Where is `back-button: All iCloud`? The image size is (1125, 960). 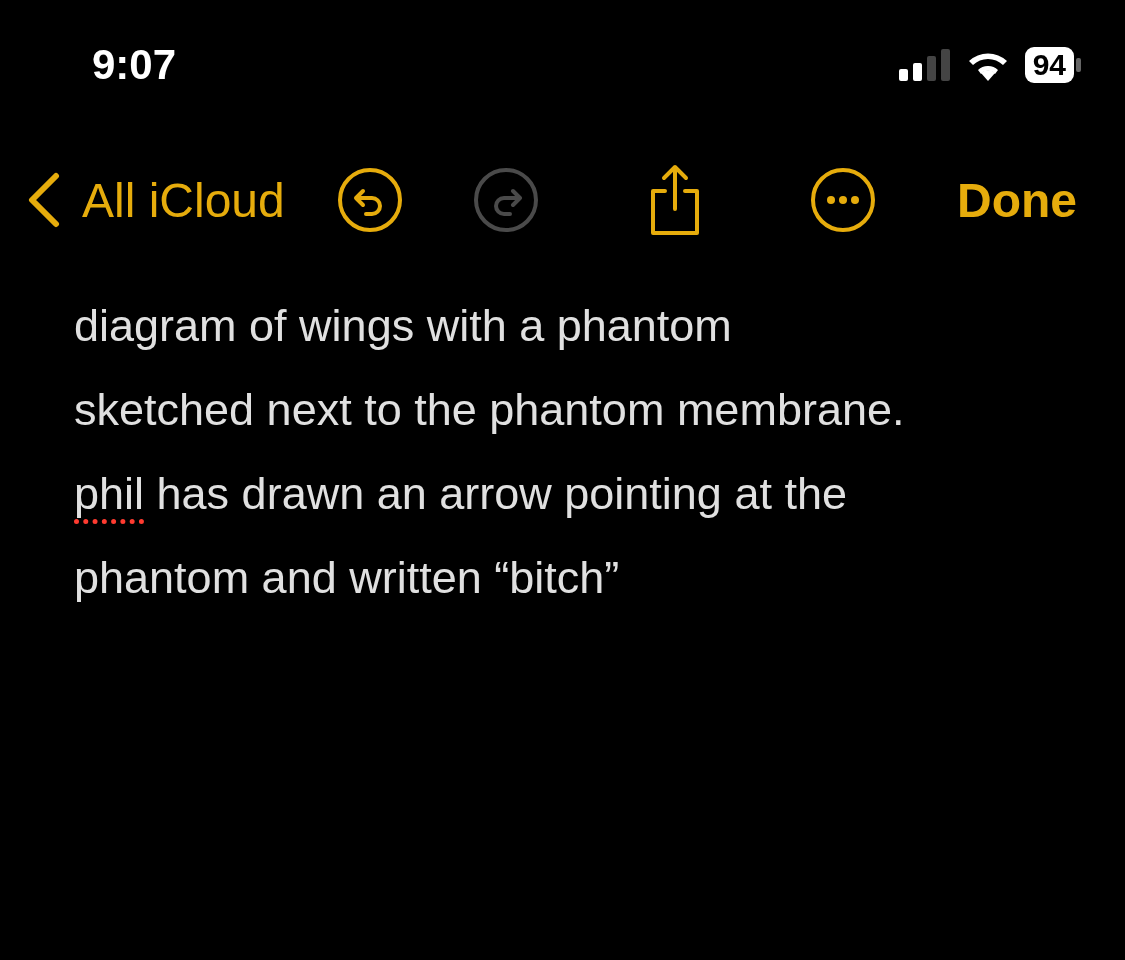
back-button: All iCloud is located at coordinates (155, 200).